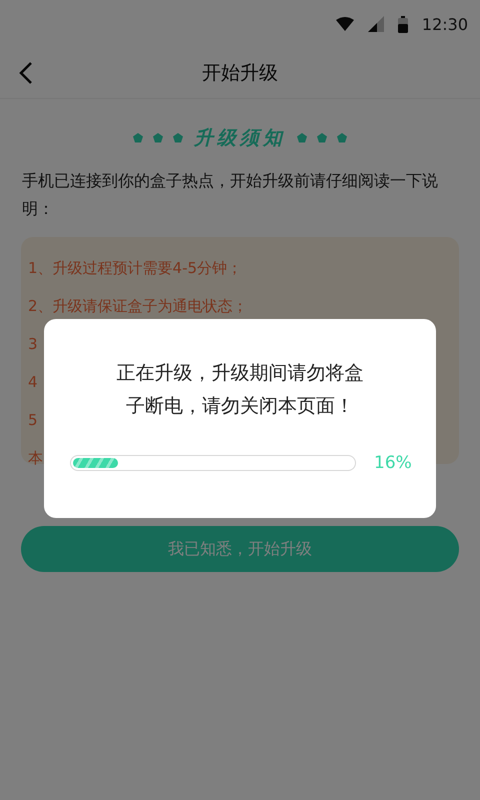 The height and width of the screenshot is (800, 480). I want to click on notice-item: 本, so click(35, 458).